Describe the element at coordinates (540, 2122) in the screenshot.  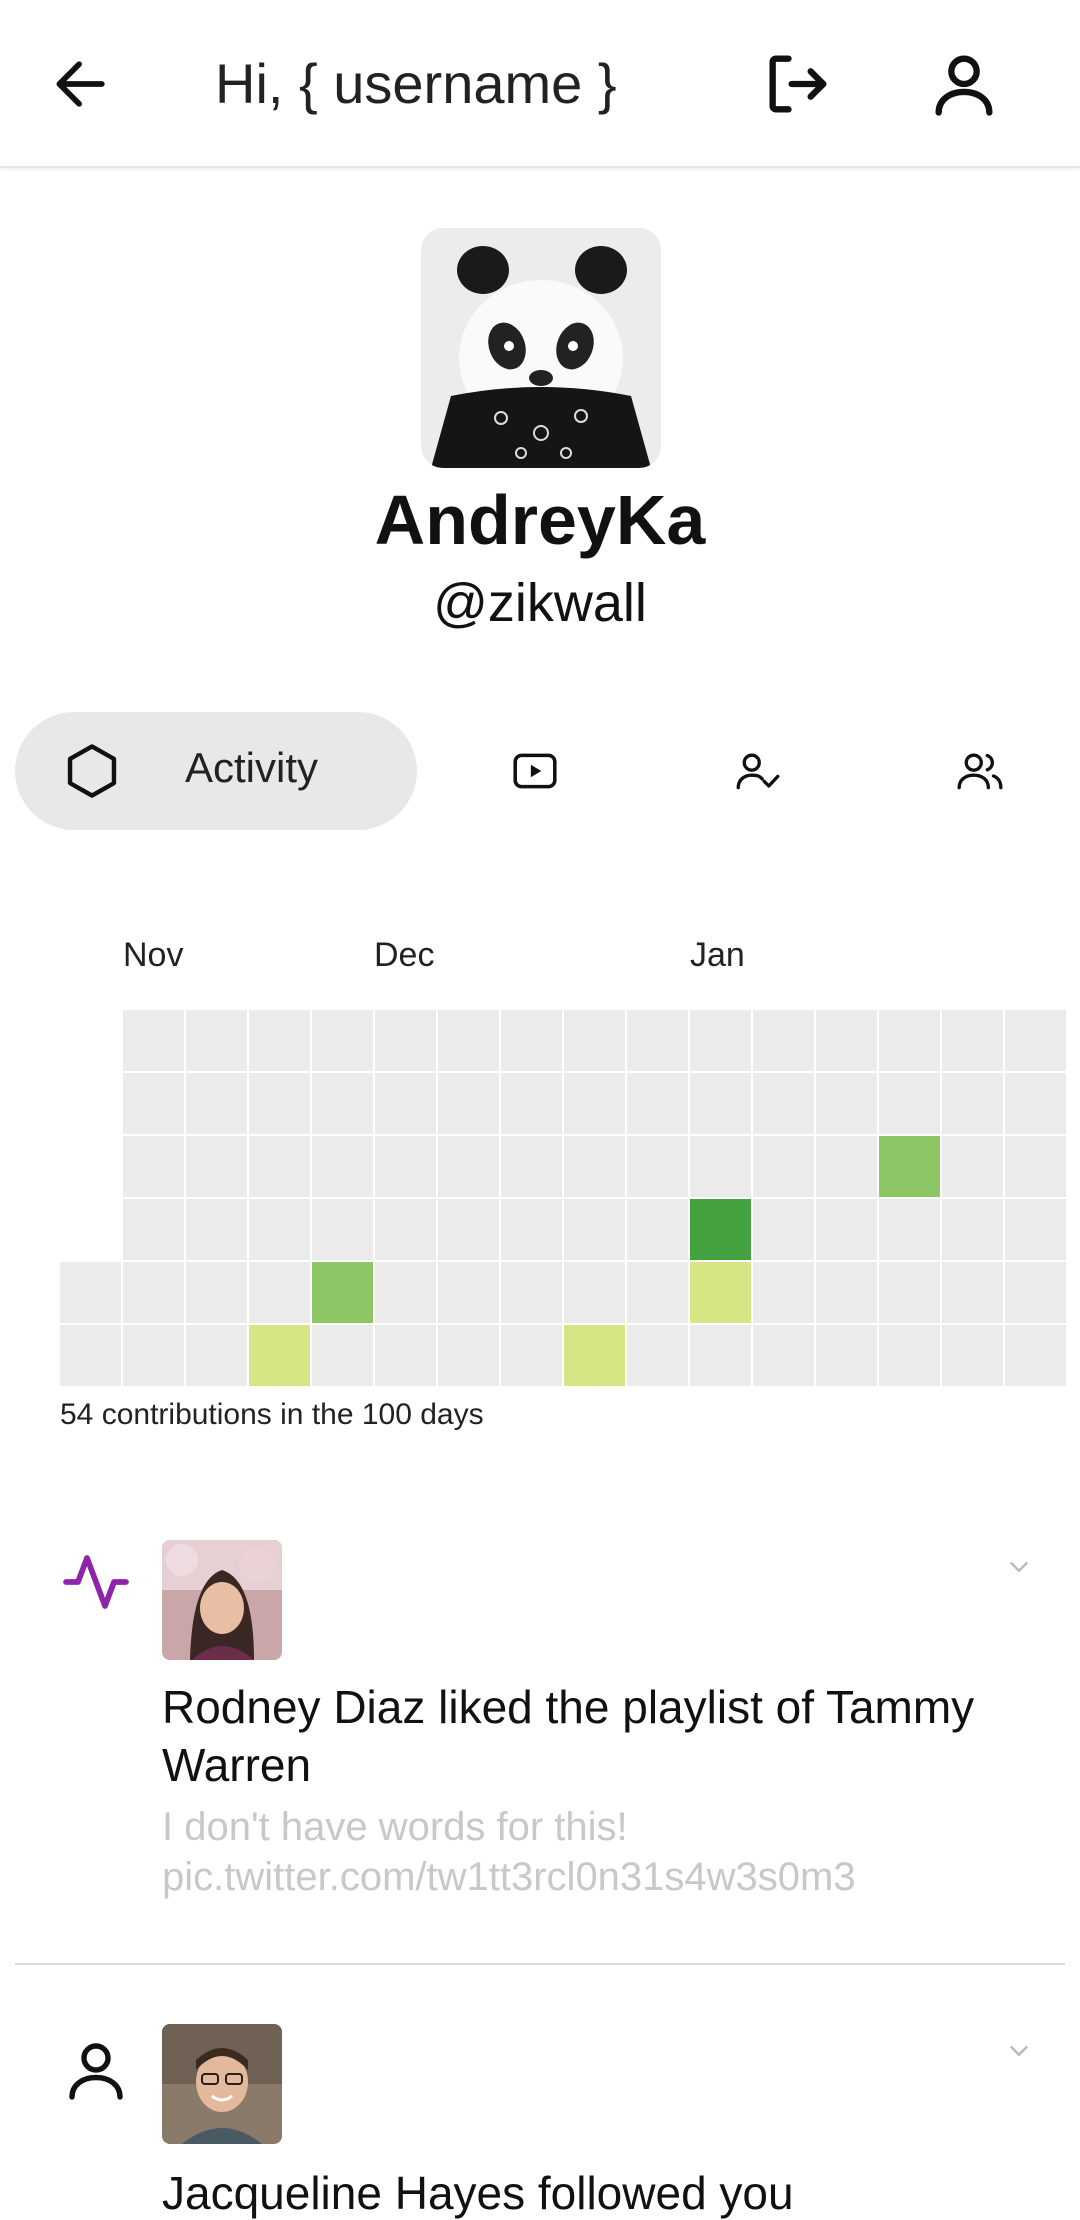
I see `feed-item: Jacqueline Hayes followed you` at that location.